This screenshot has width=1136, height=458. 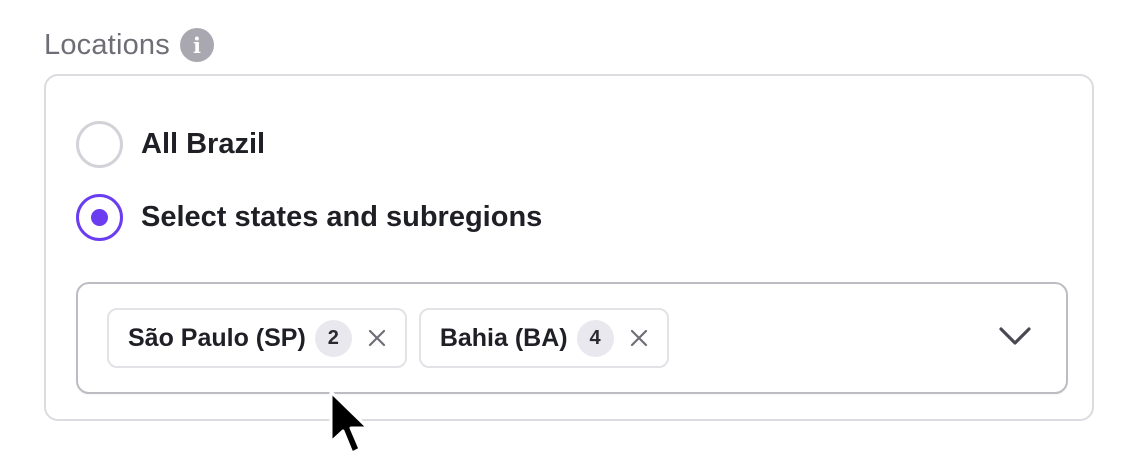 I want to click on locations-header: Locations i, so click(x=129, y=45).